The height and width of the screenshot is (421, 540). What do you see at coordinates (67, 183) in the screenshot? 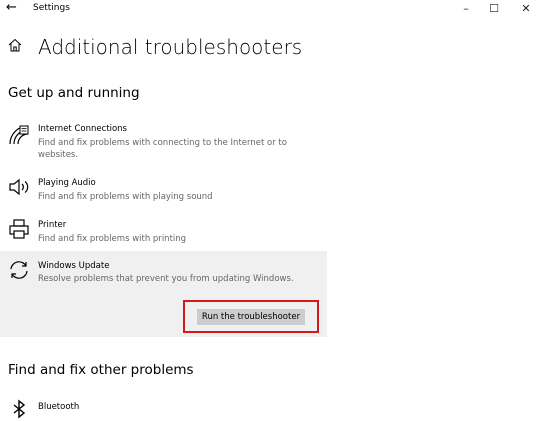
I see `item-title-audio: Playing Audio` at bounding box center [67, 183].